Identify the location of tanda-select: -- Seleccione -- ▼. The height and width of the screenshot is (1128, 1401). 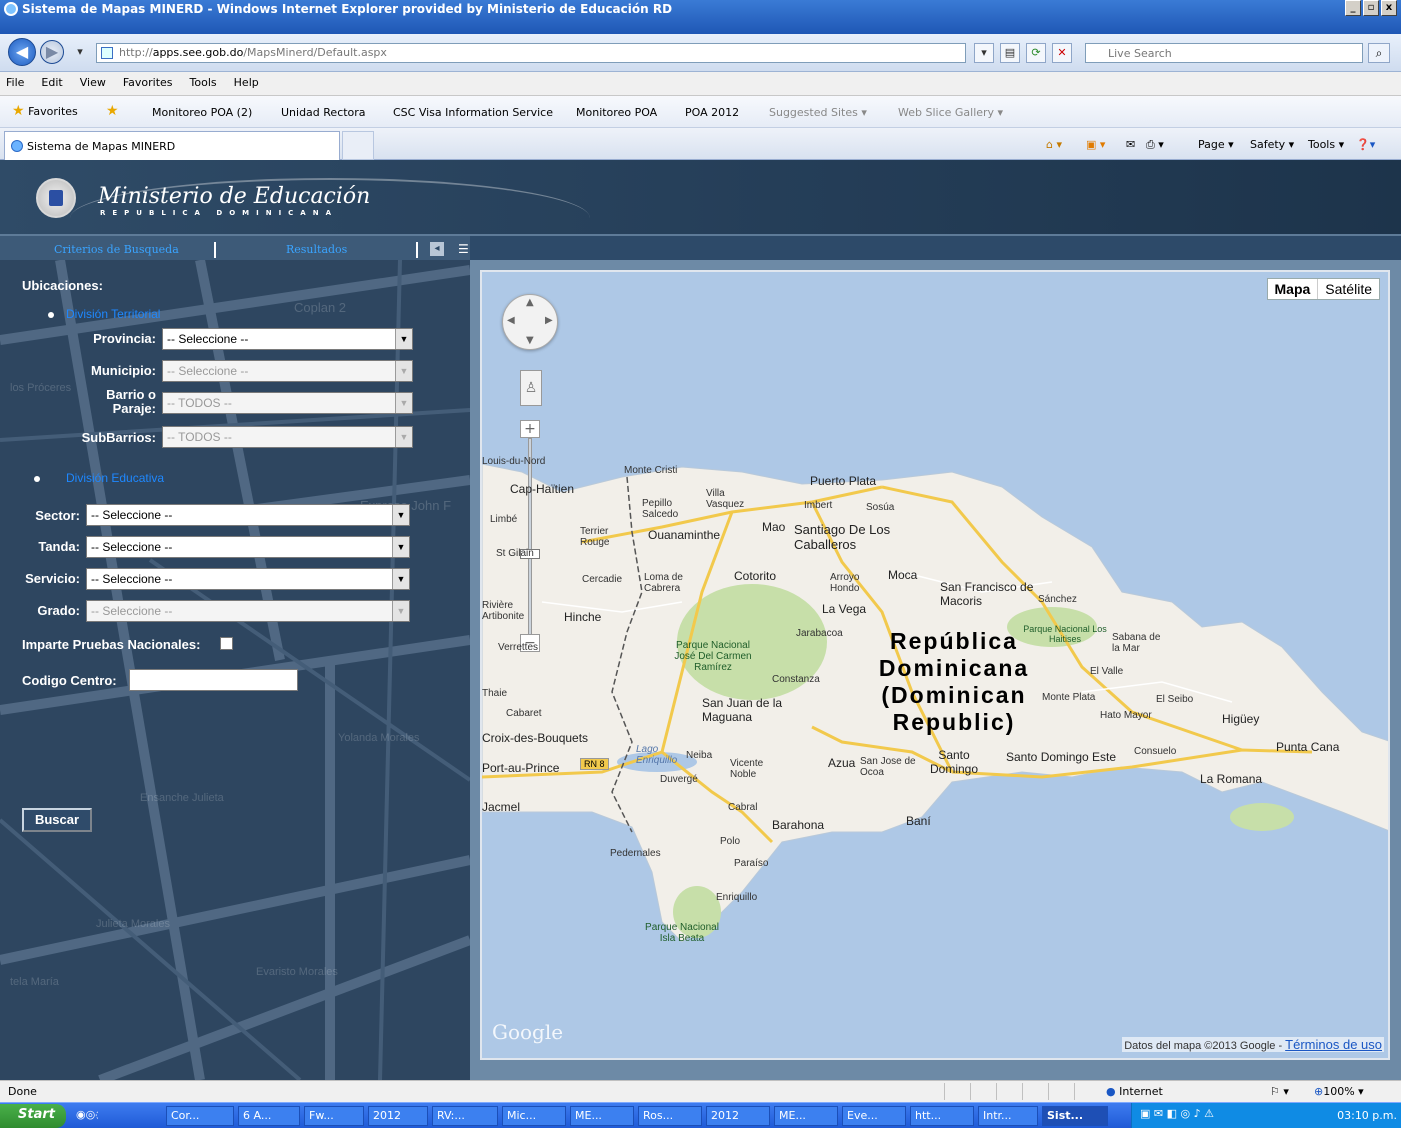
(248, 547).